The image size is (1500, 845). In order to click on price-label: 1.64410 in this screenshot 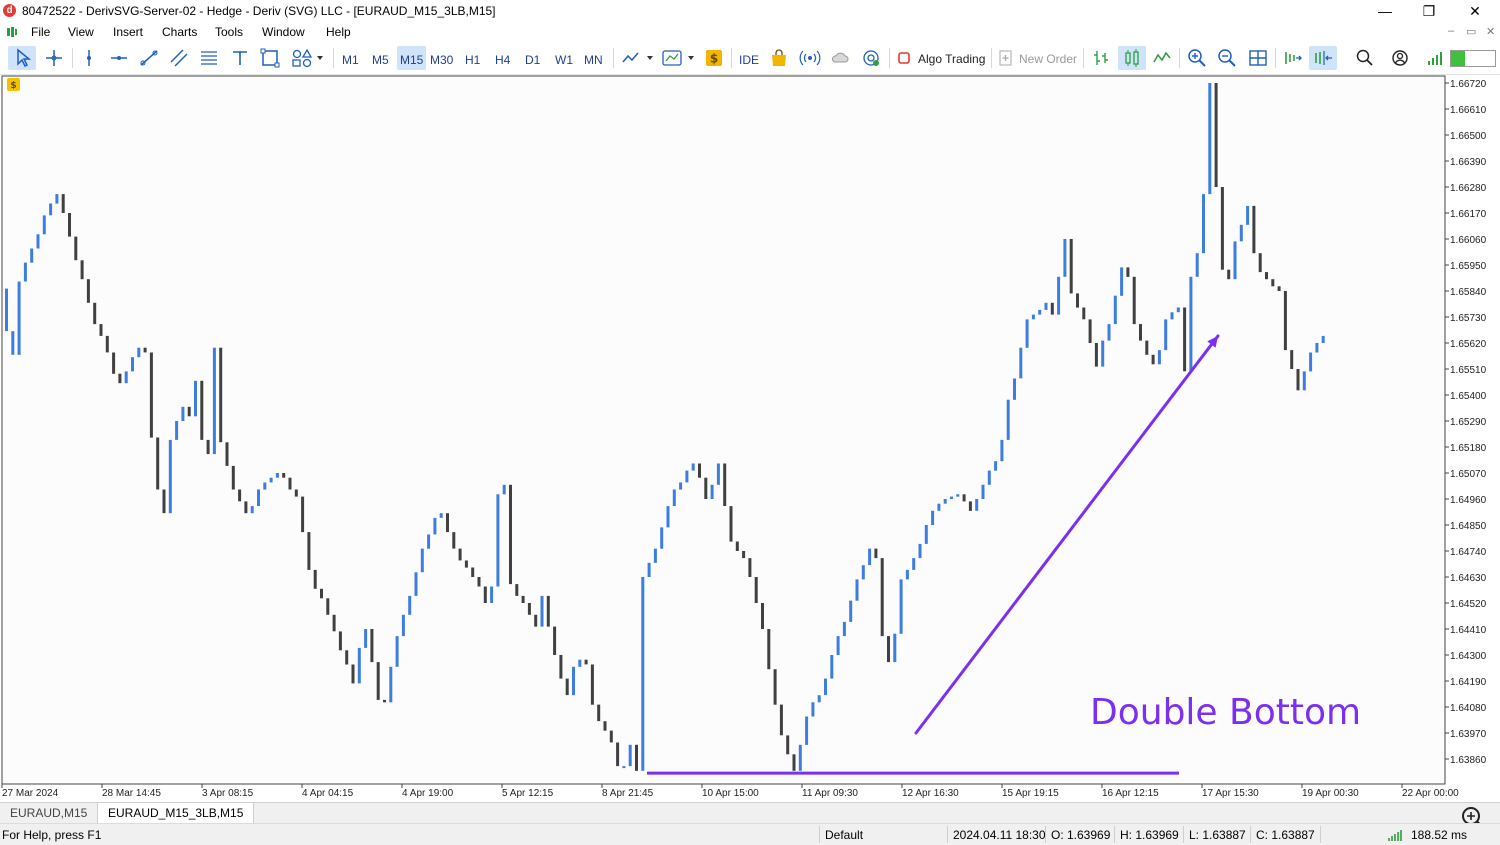, I will do `click(1468, 630)`.